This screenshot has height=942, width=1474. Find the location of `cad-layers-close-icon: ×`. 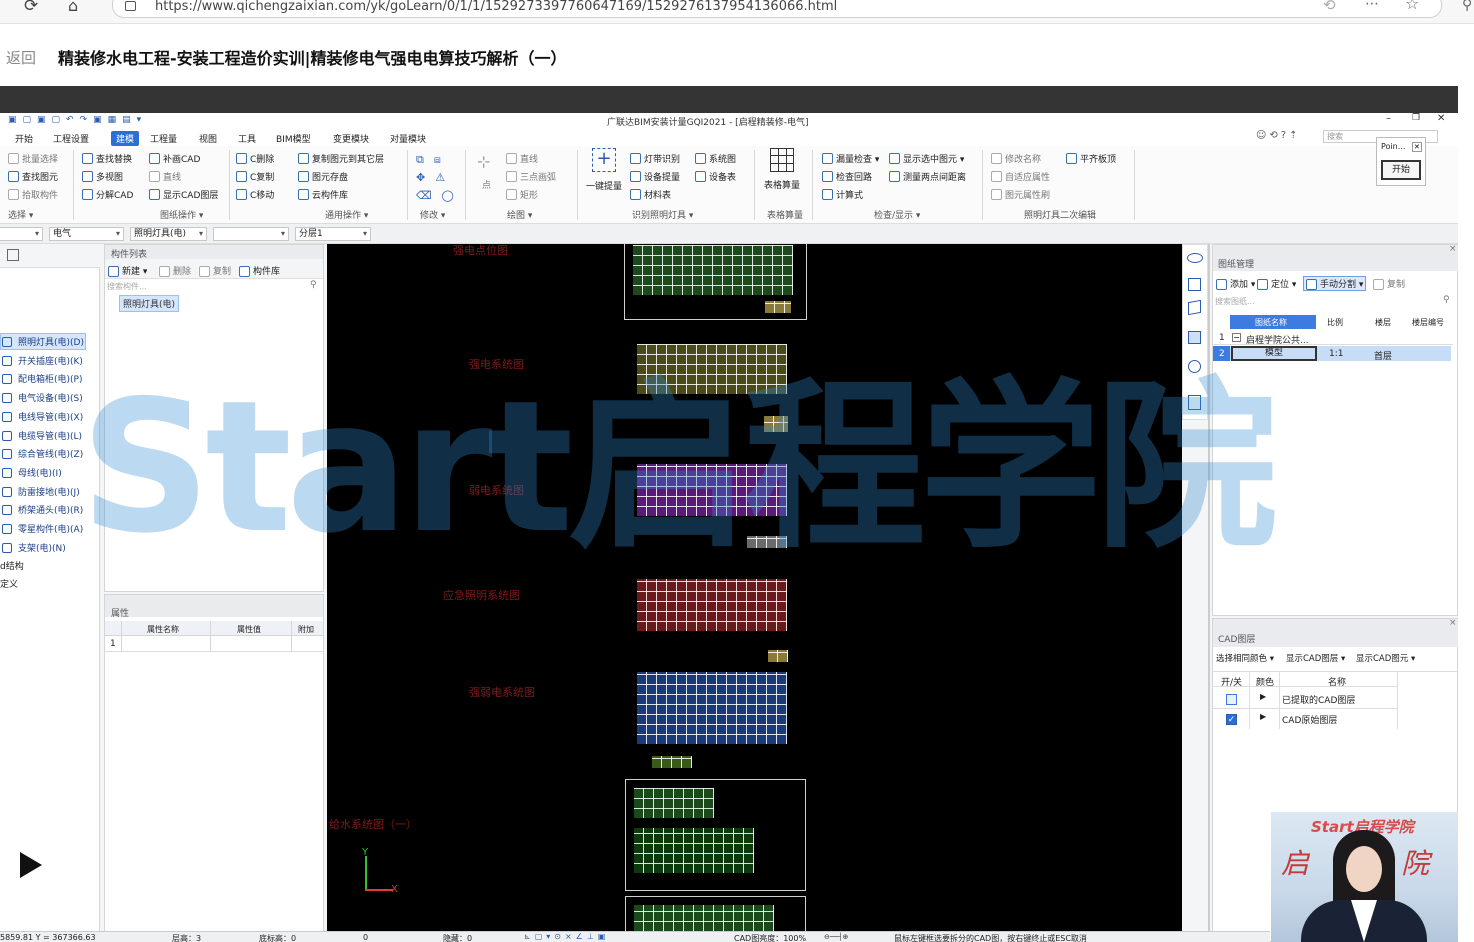

cad-layers-close-icon: × is located at coordinates (1453, 623).